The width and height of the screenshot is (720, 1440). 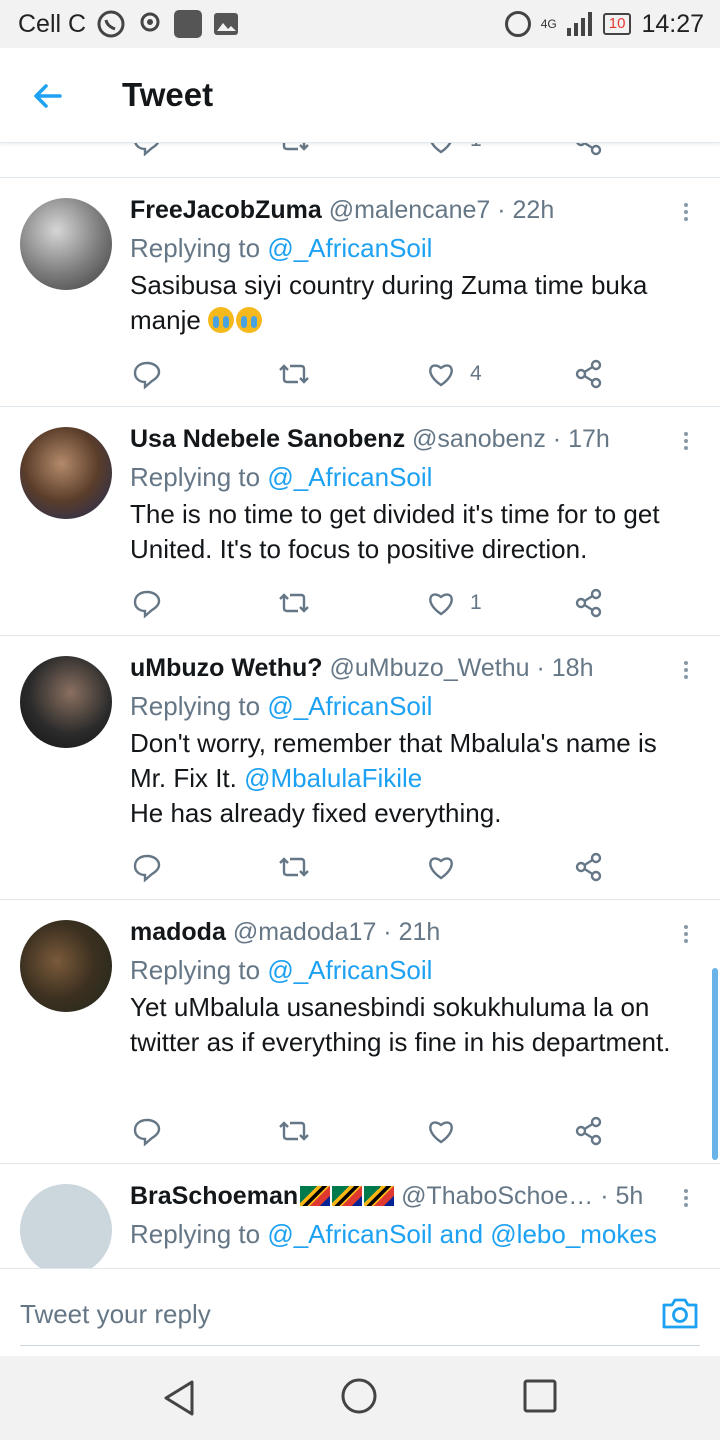 I want to click on display-name: Usa Ndebele Sanobenz, so click(x=267, y=439).